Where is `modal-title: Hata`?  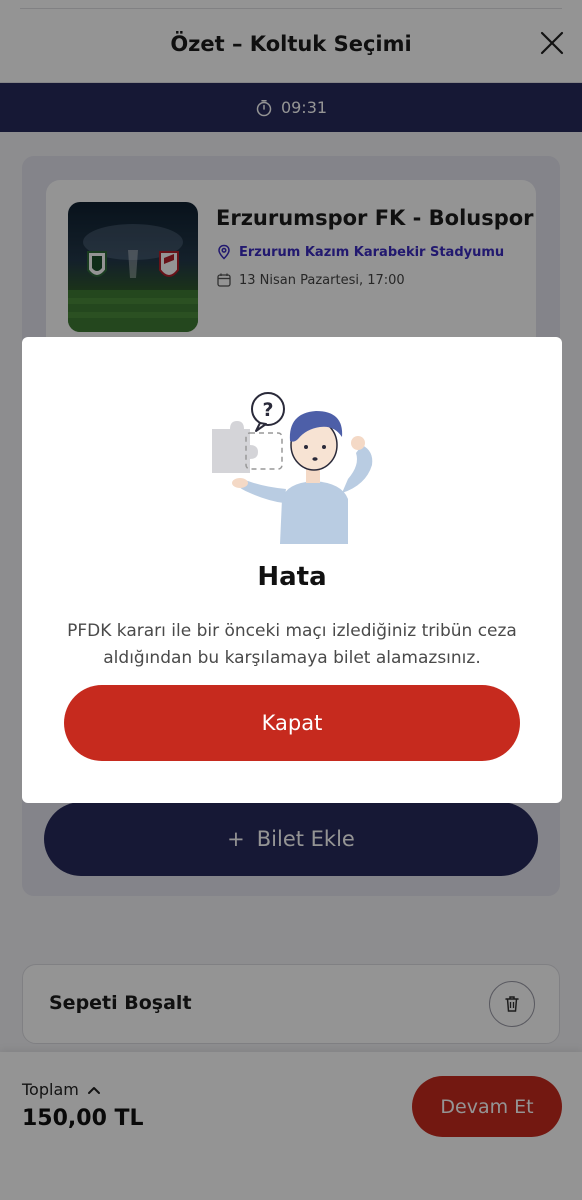 modal-title: Hata is located at coordinates (292, 577).